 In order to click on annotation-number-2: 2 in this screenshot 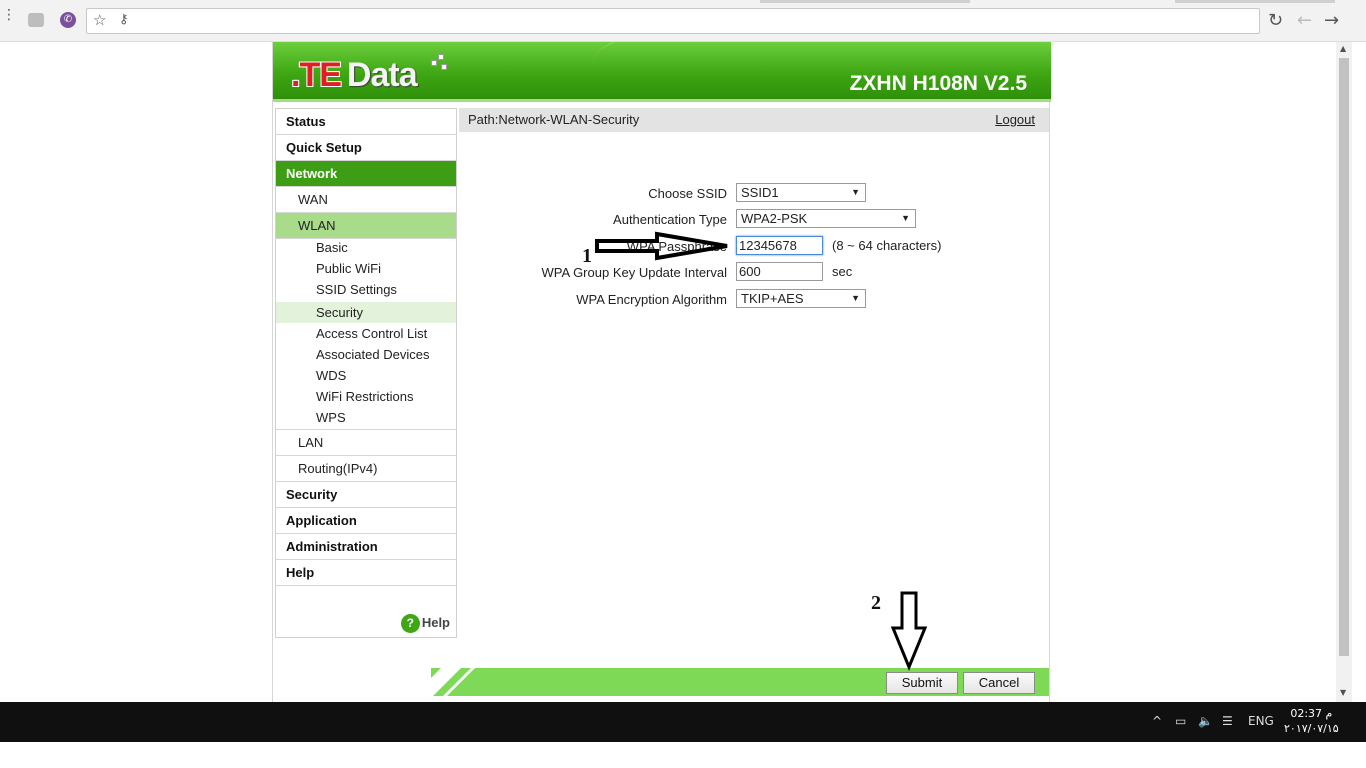, I will do `click(876, 603)`.